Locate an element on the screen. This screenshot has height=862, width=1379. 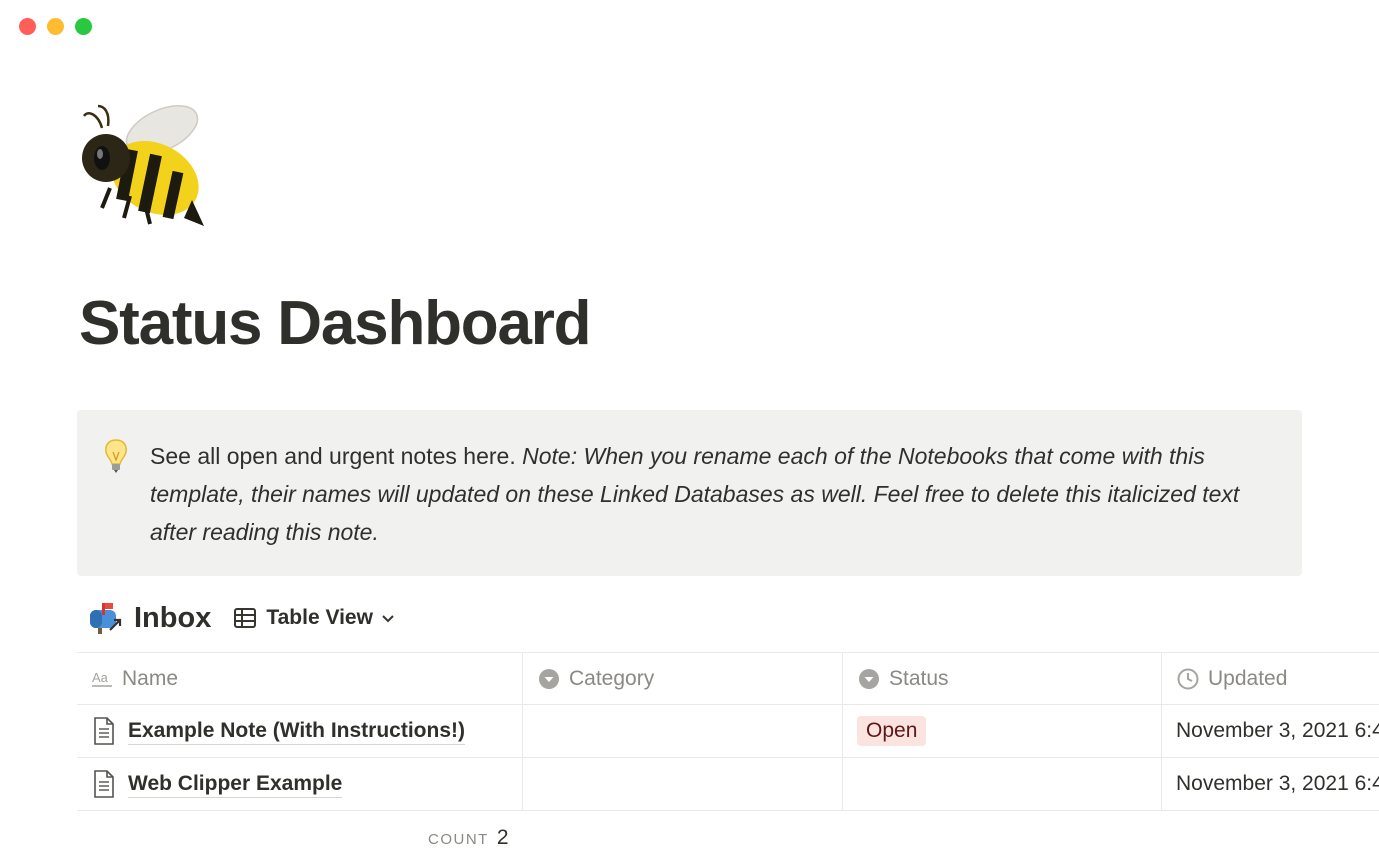
bee-icon is located at coordinates (145, 165).